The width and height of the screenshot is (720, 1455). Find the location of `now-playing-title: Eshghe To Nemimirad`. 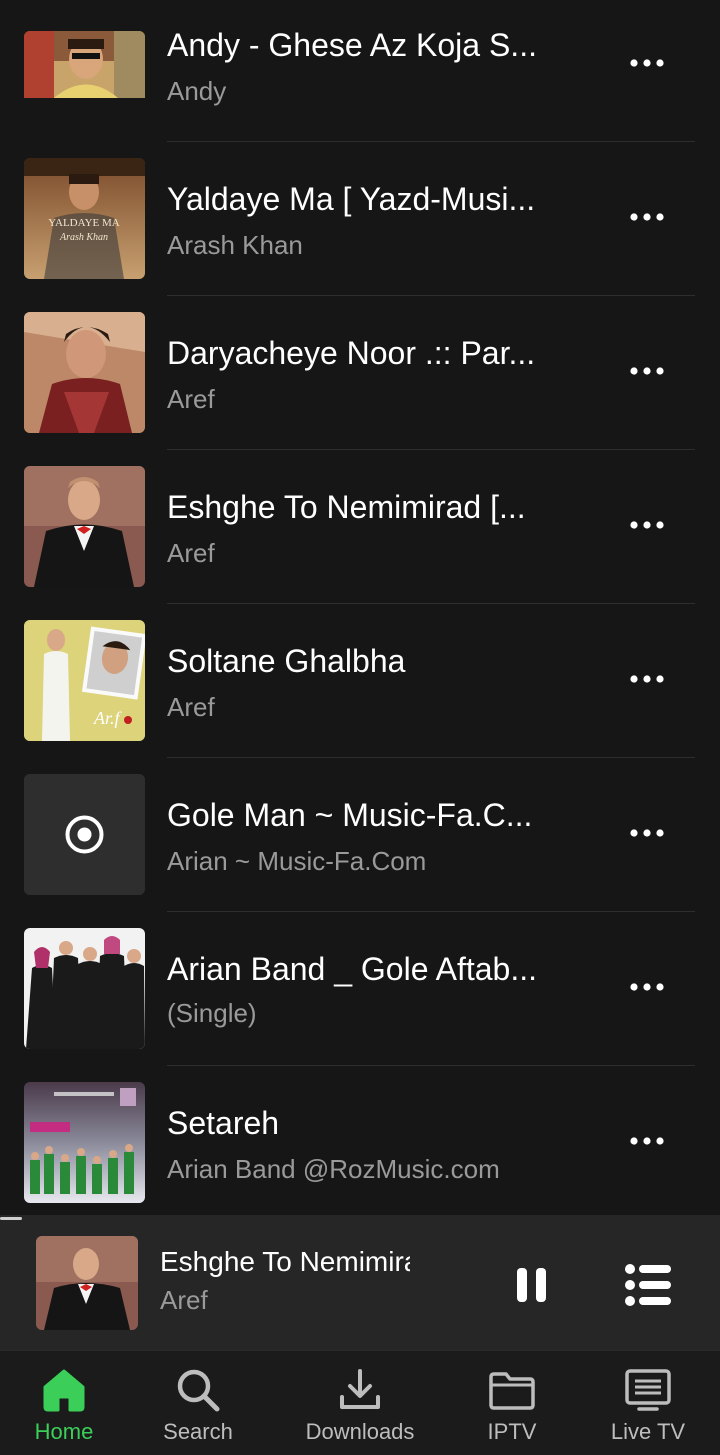

now-playing-title: Eshghe To Nemimirad is located at coordinates (285, 1261).